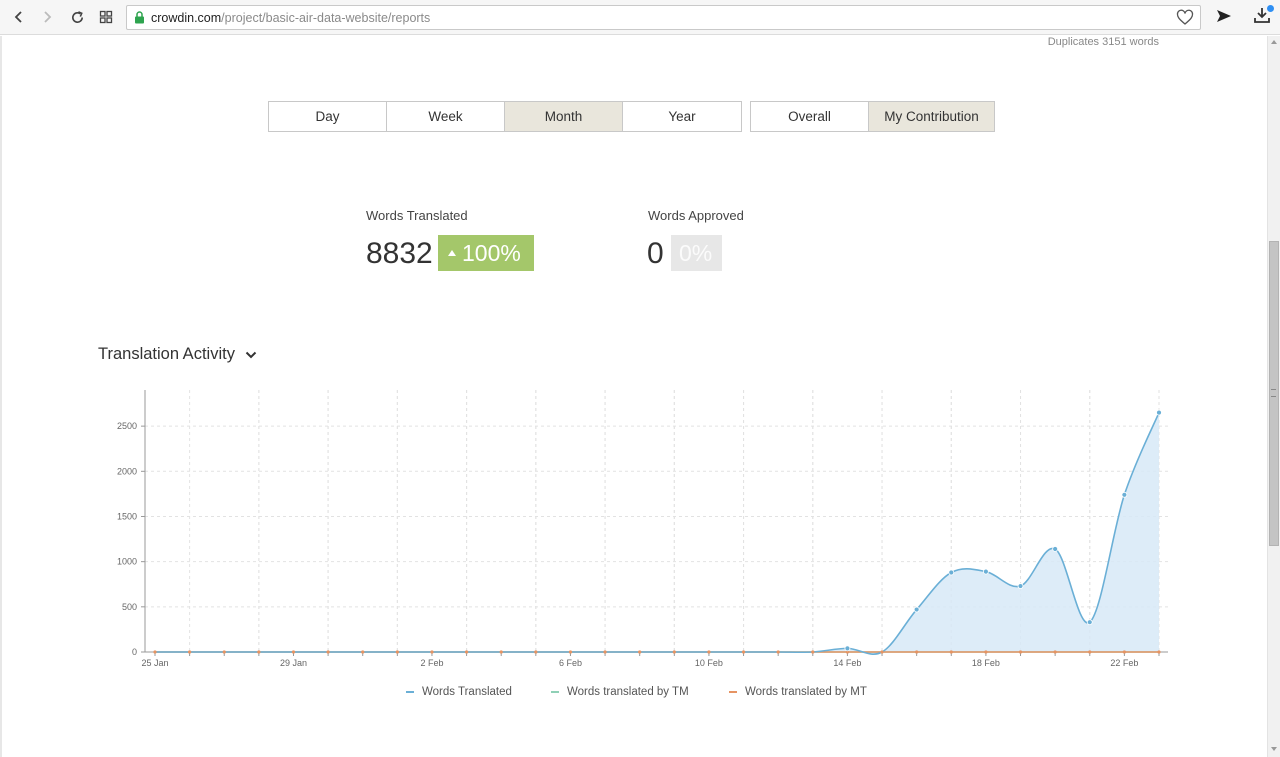  I want to click on legend-words-tm: Words translated by TM, so click(620, 692).